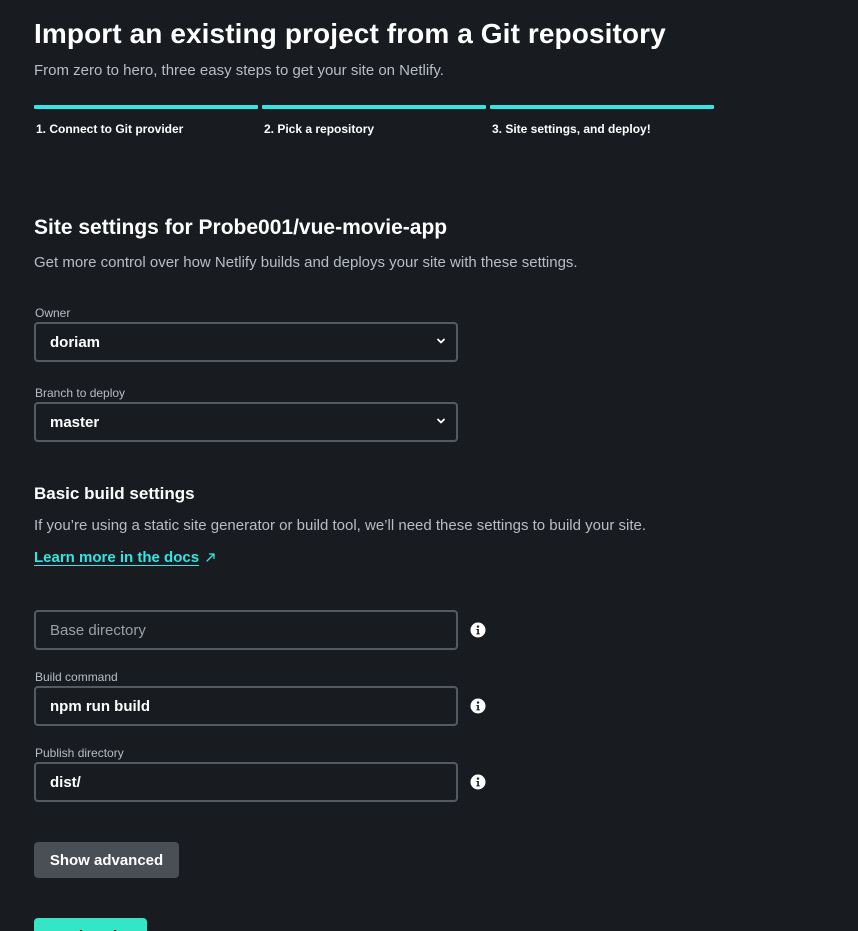 Image resolution: width=858 pixels, height=931 pixels. What do you see at coordinates (246, 782) in the screenshot?
I see `publish-directory-input` at bounding box center [246, 782].